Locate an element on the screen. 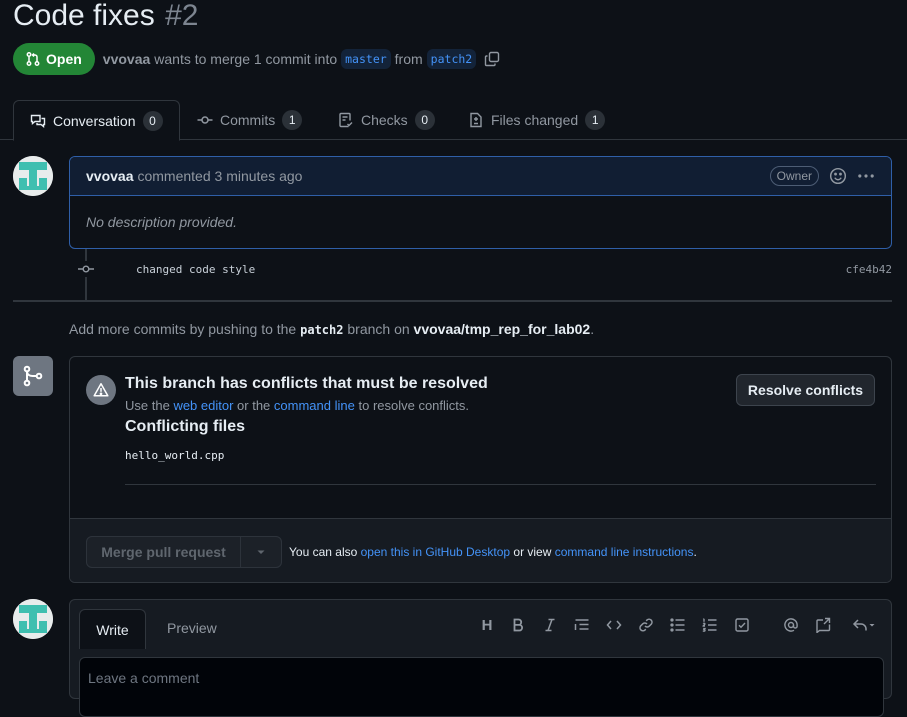 The image size is (907, 717). push-hint-middle: branch on is located at coordinates (378, 329).